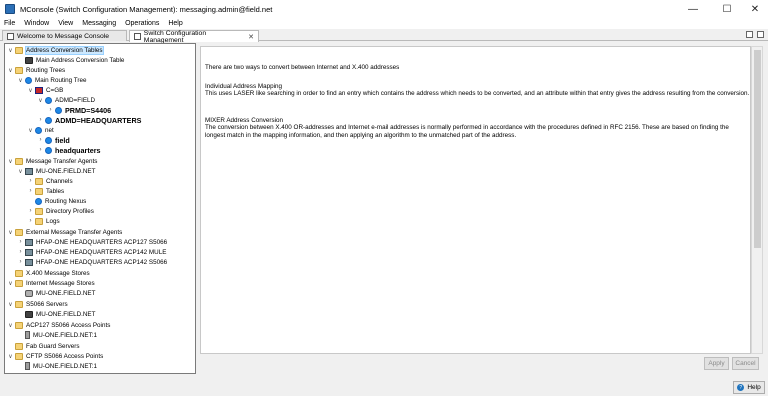 The height and width of the screenshot is (396, 768). What do you see at coordinates (69, 150) in the screenshot?
I see `tree-node-headquarters: › headquarters` at bounding box center [69, 150].